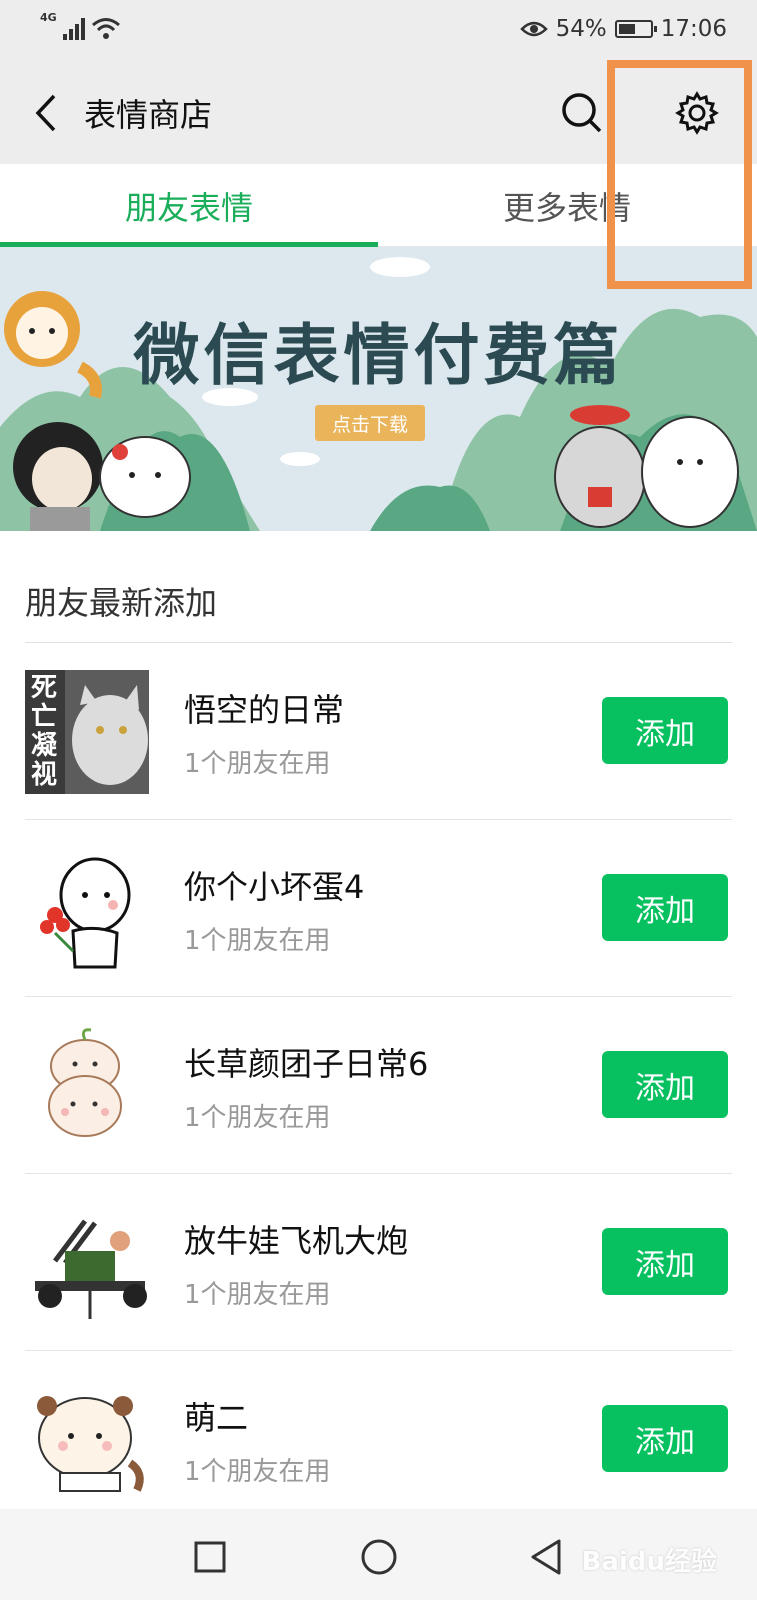 This screenshot has height=1600, width=757. What do you see at coordinates (274, 887) in the screenshot?
I see `sticker-name: 你个小坏蛋4` at bounding box center [274, 887].